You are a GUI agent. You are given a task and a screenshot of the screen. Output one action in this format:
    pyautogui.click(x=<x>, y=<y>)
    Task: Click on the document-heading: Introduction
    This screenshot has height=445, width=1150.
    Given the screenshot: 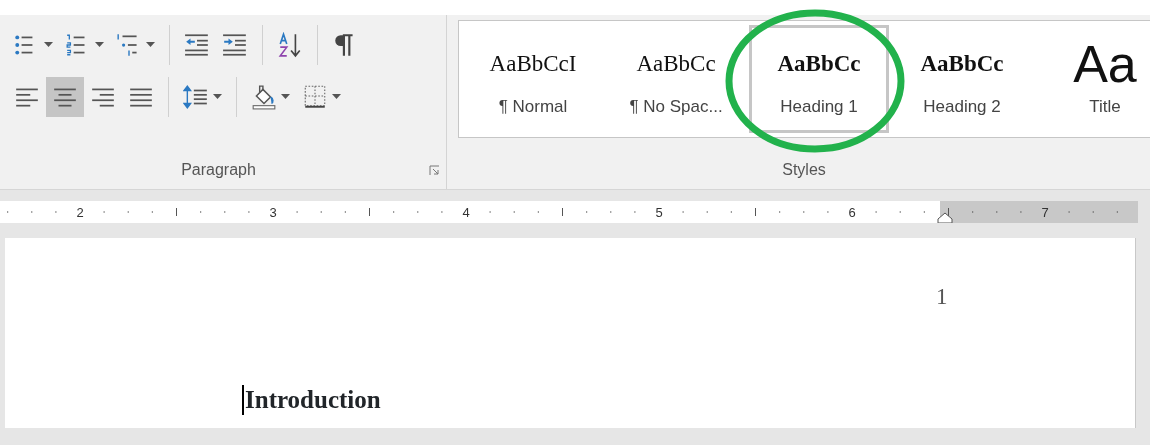 What is the action you would take?
    pyautogui.click(x=311, y=399)
    